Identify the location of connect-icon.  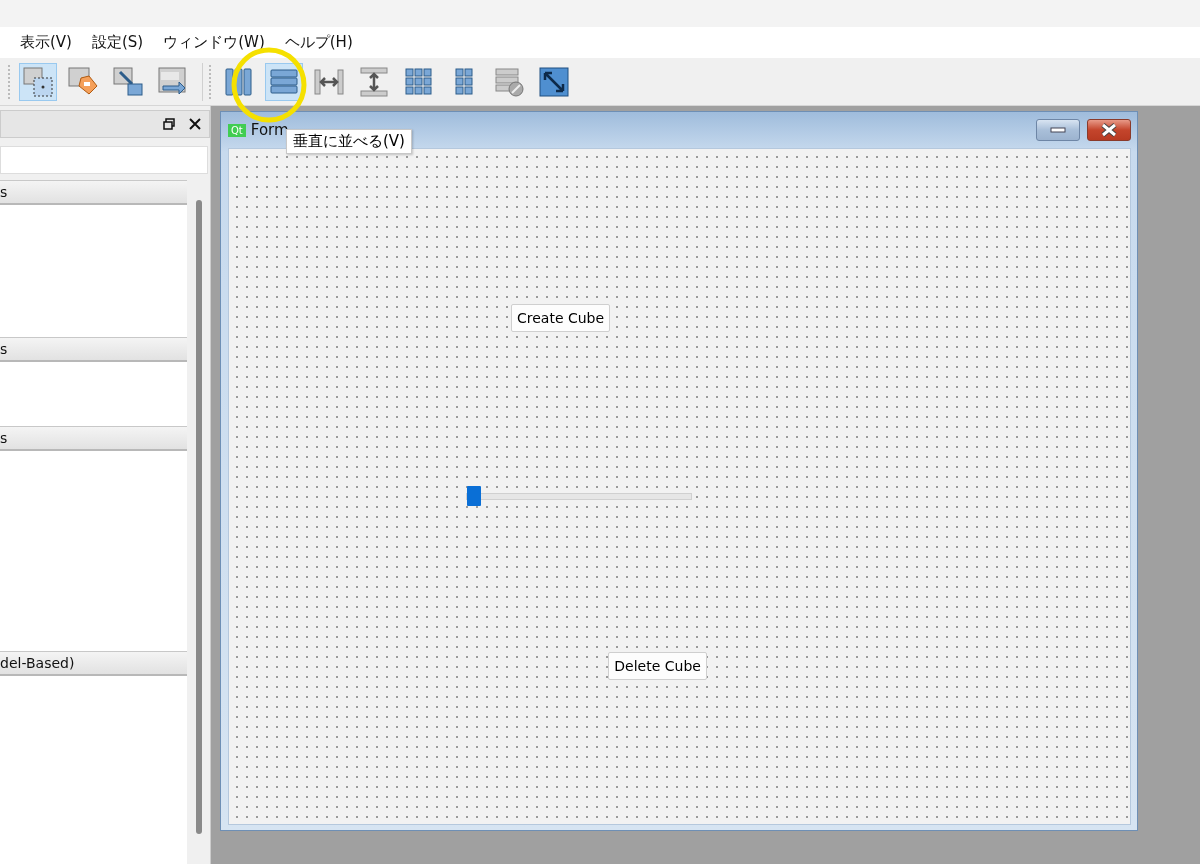
(128, 81).